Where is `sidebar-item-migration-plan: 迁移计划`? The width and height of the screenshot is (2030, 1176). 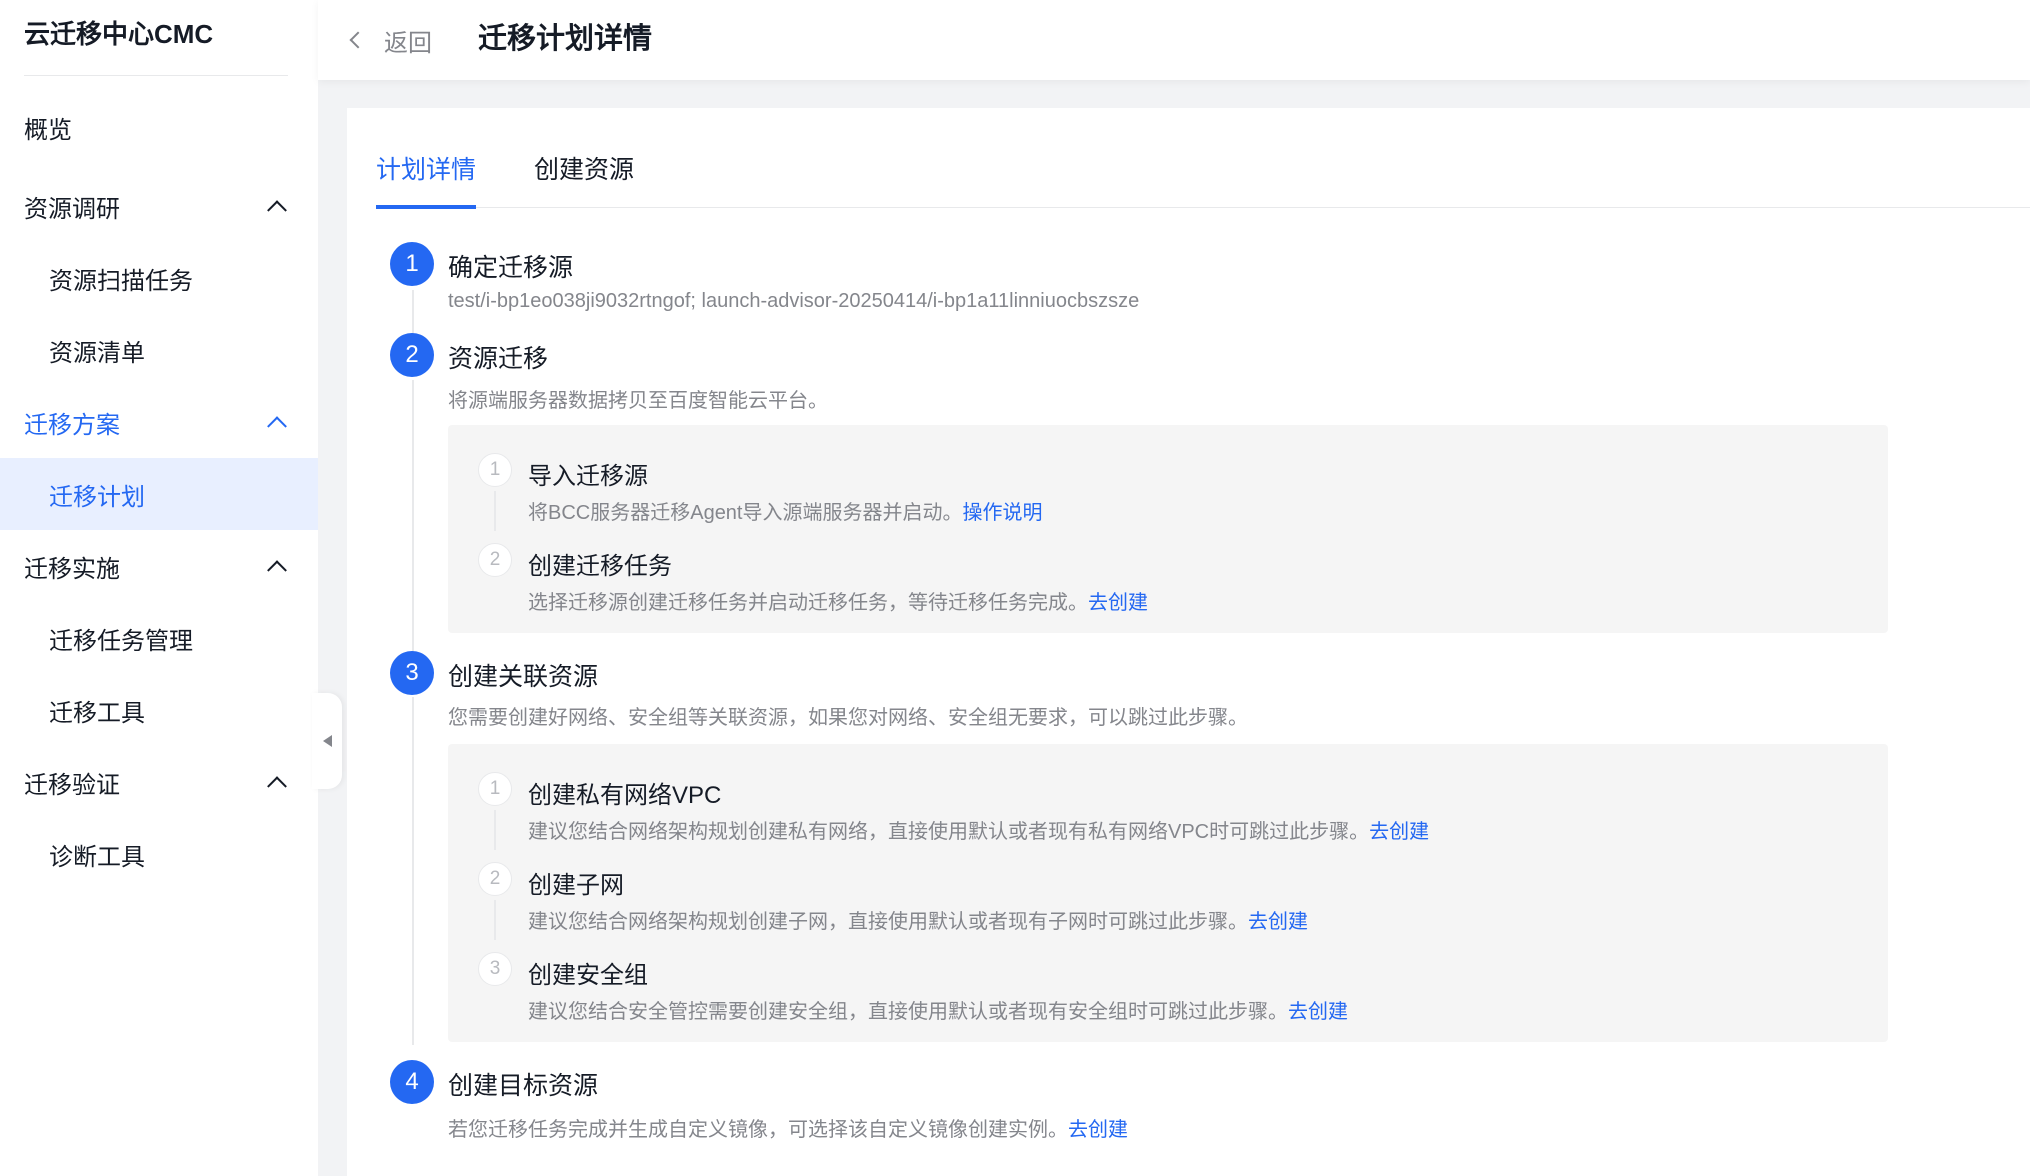
sidebar-item-migration-plan: 迁移计划 is located at coordinates (159, 494).